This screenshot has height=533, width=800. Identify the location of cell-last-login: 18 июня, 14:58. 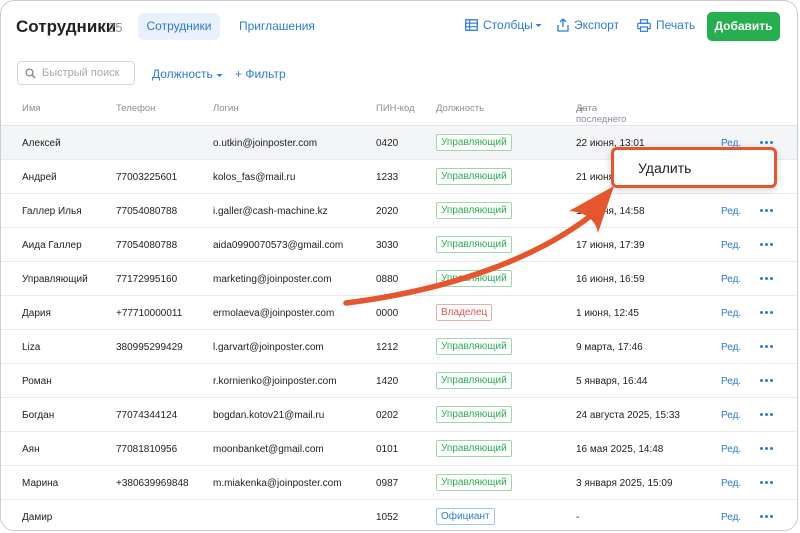
(610, 211).